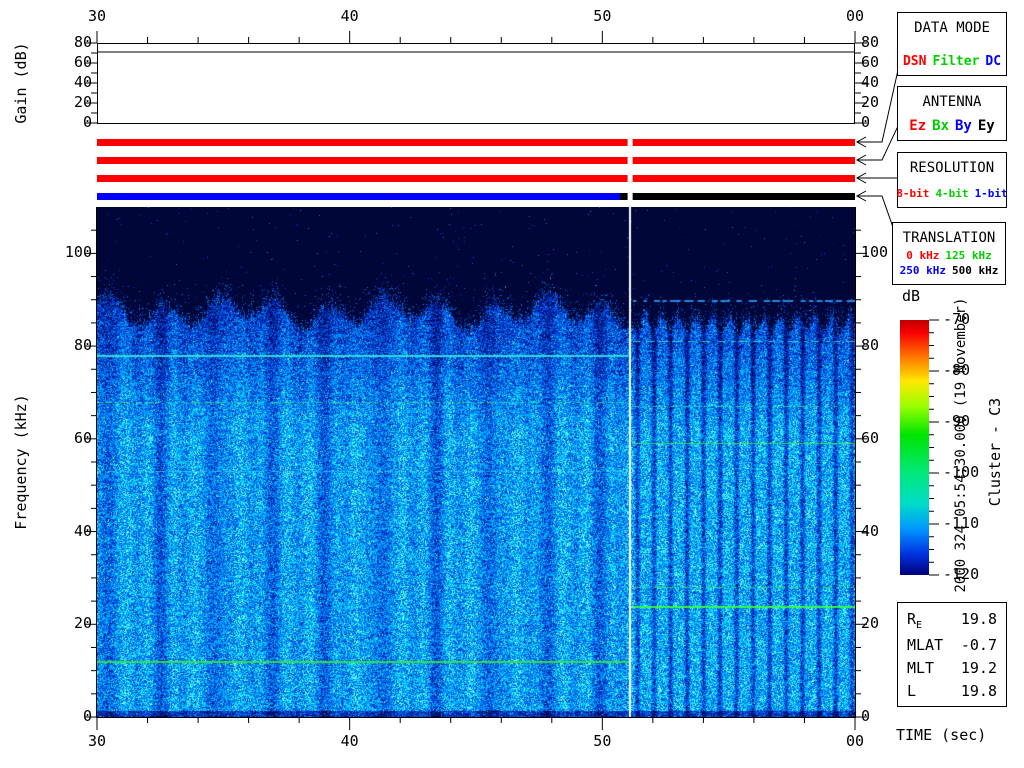 The width and height of the screenshot is (1024, 768). What do you see at coordinates (87, 716) in the screenshot?
I see `freq-tick-label: 0` at bounding box center [87, 716].